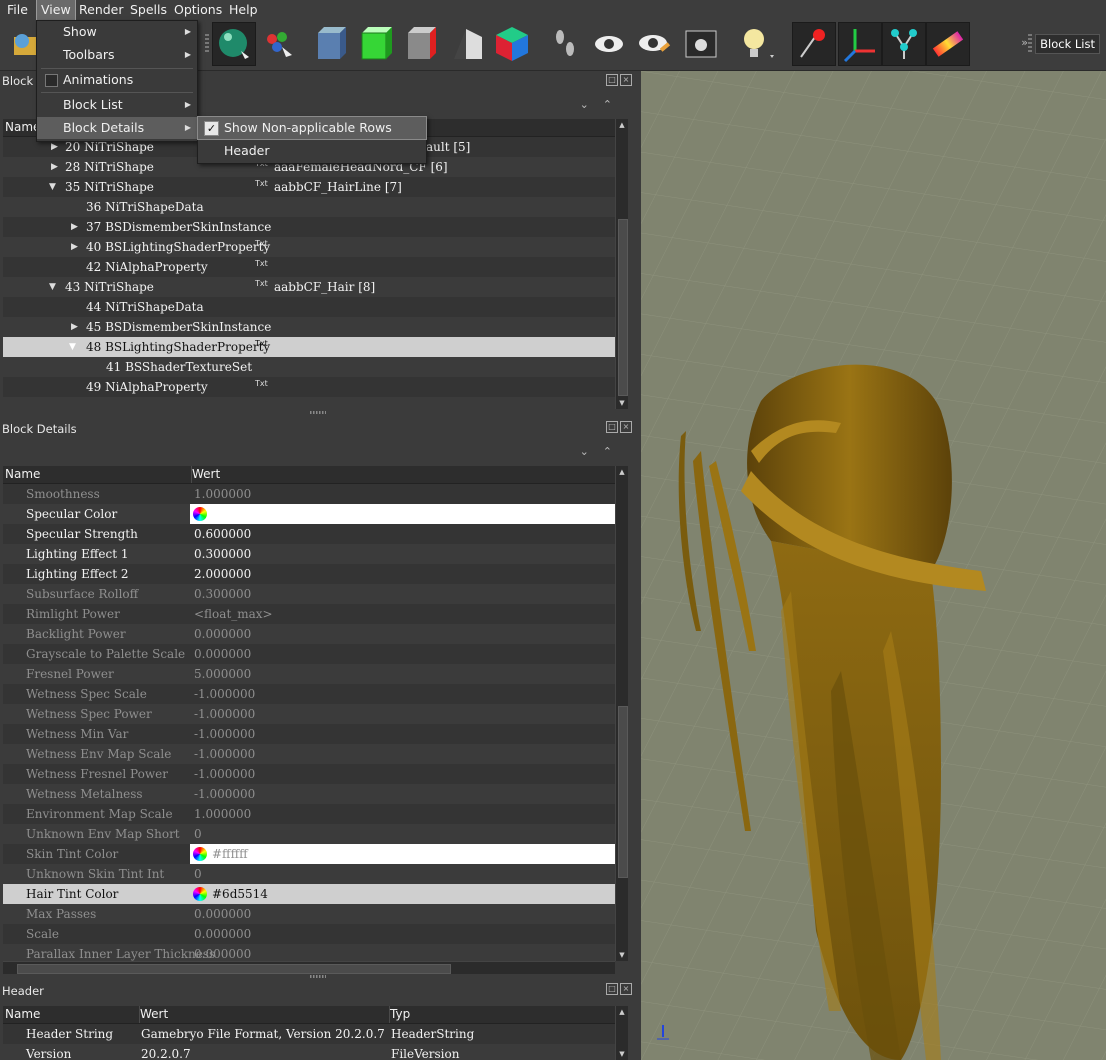  What do you see at coordinates (207, 44) in the screenshot?
I see `toolbar-grip` at bounding box center [207, 44].